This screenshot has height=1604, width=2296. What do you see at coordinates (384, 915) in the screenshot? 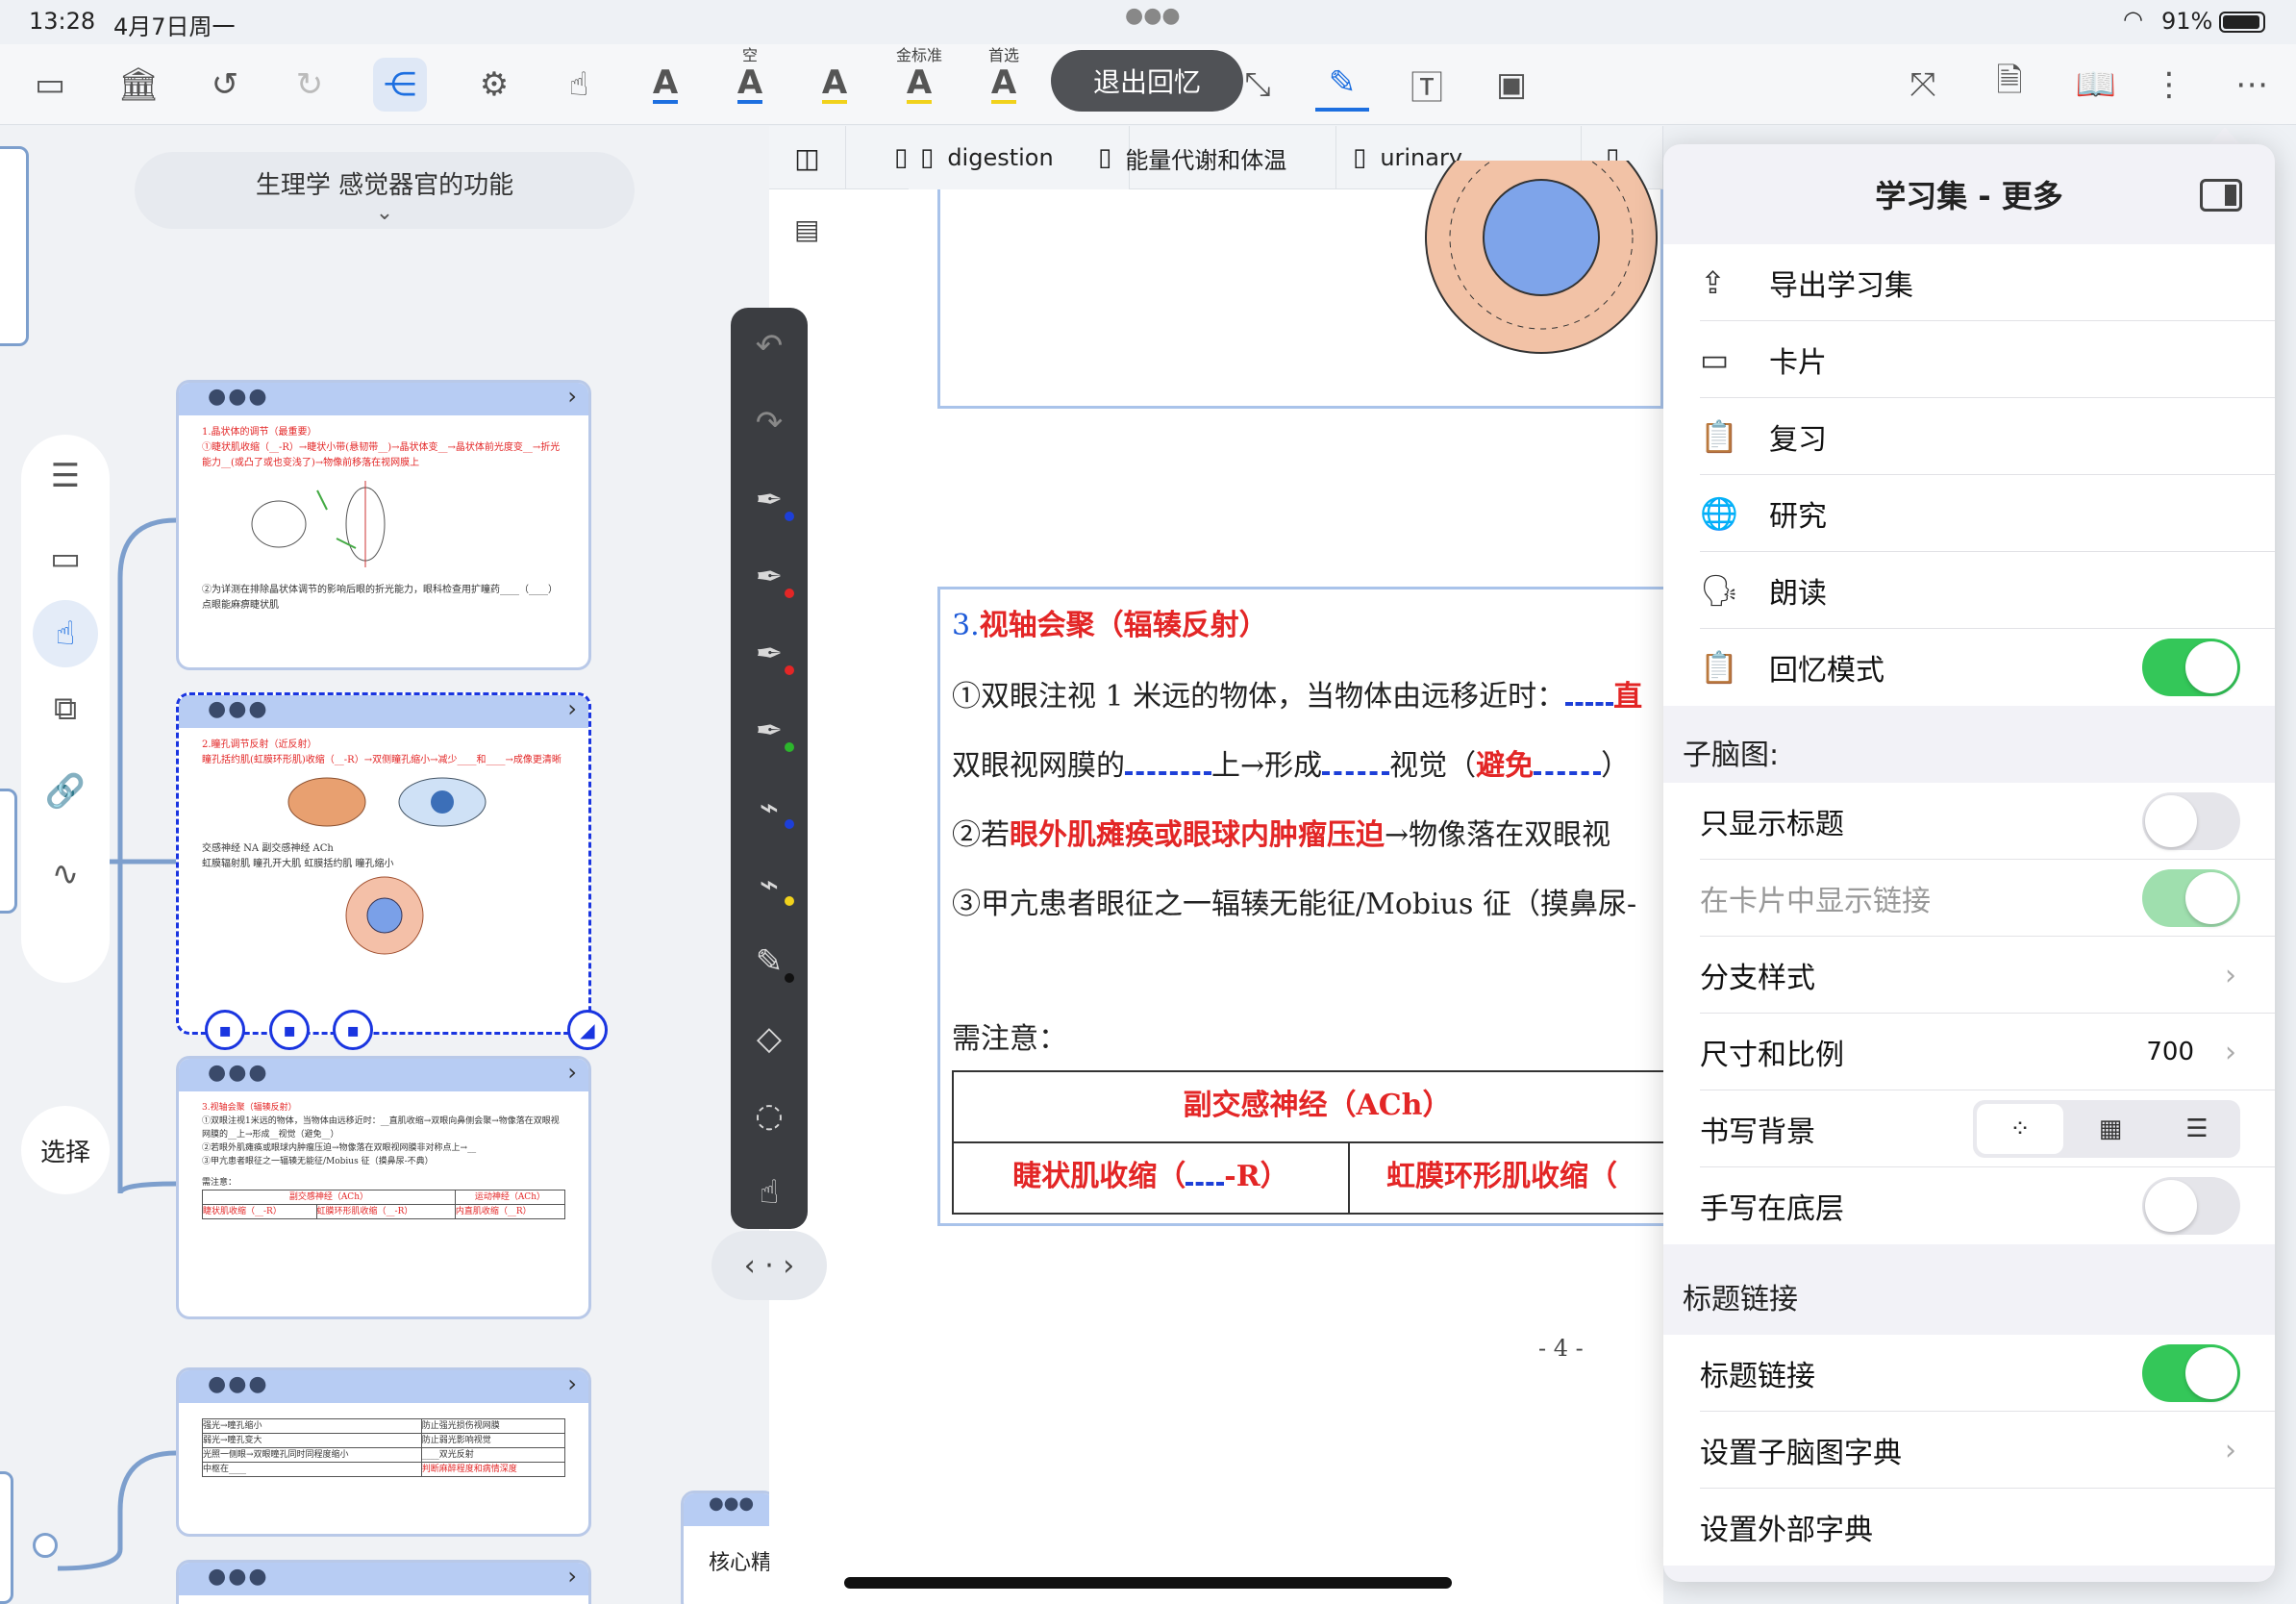
I see `iris-illustration` at bounding box center [384, 915].